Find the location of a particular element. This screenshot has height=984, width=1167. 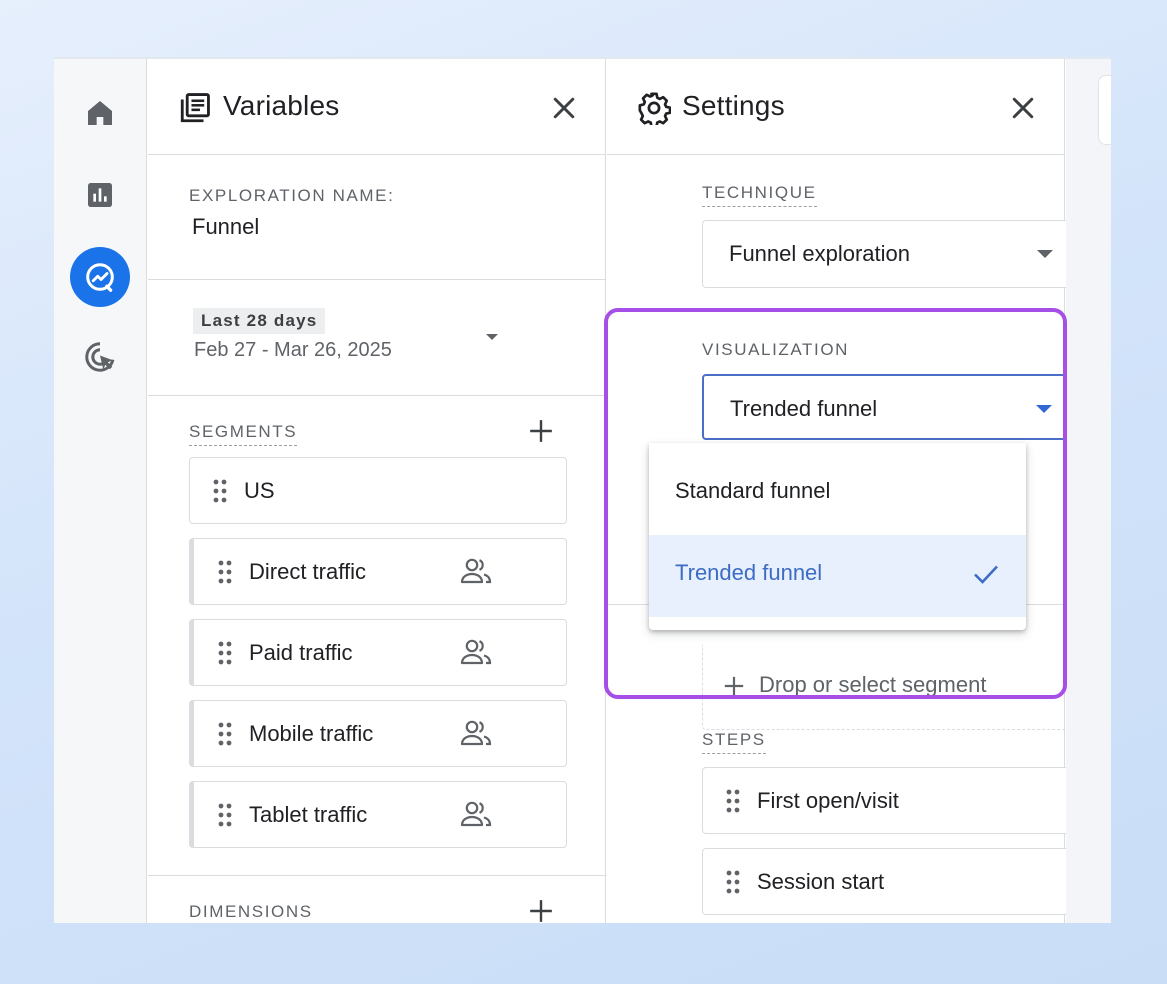

segment-chip: Paid traffic is located at coordinates (378, 652).